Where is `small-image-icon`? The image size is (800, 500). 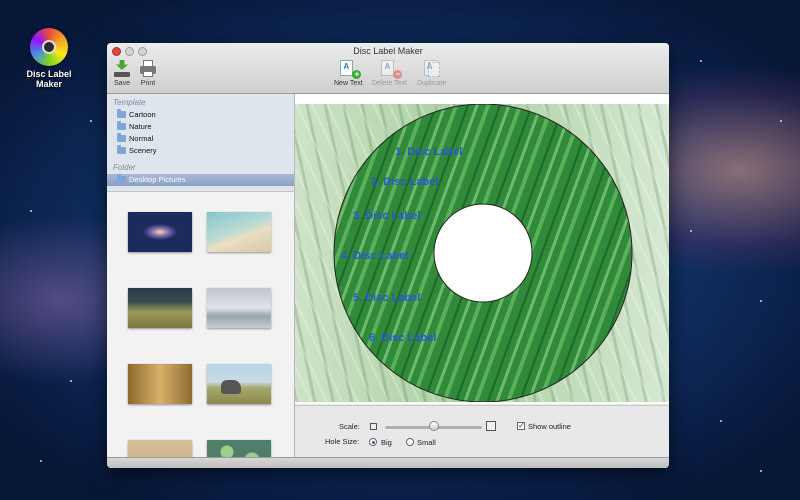 small-image-icon is located at coordinates (373, 426).